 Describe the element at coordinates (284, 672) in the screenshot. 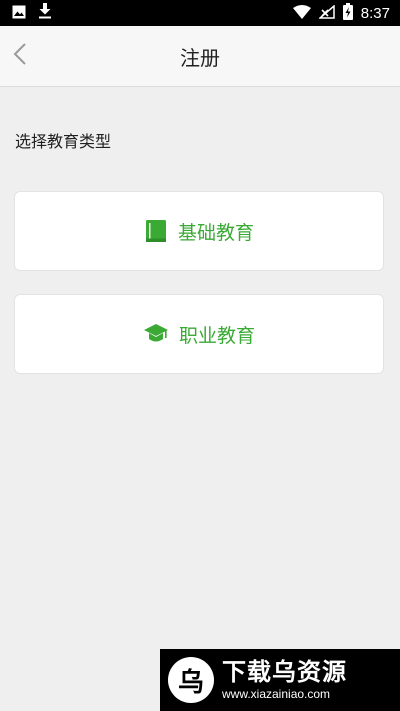

I see `watermark-title: 下载乌资源` at that location.